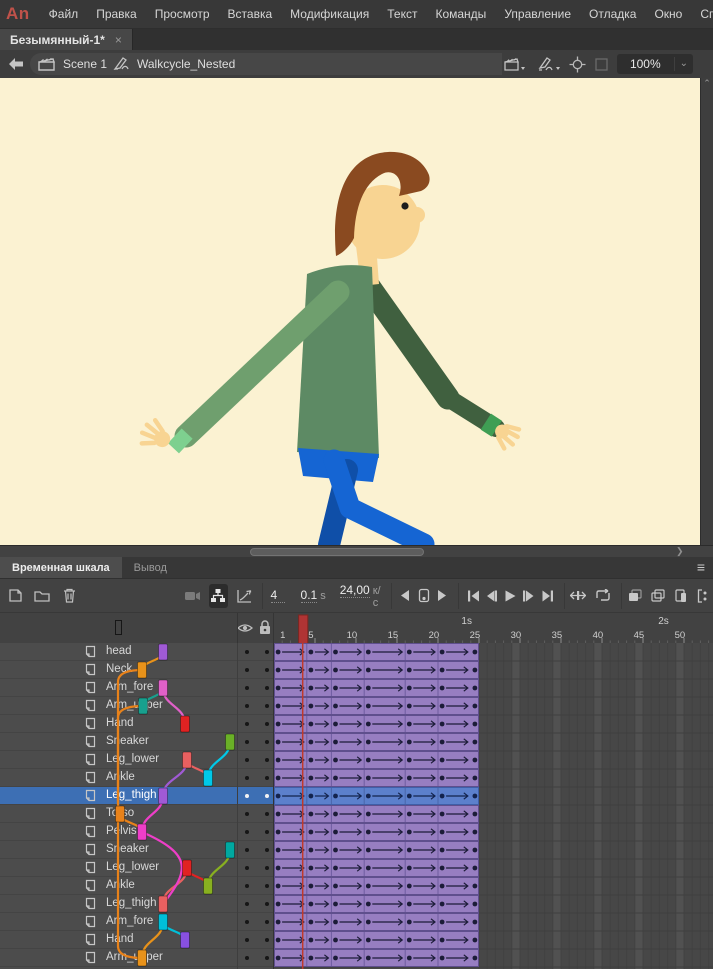 The width and height of the screenshot is (713, 969). Describe the element at coordinates (707, 83) in the screenshot. I see `scroll-up-icon: ⌃` at that location.